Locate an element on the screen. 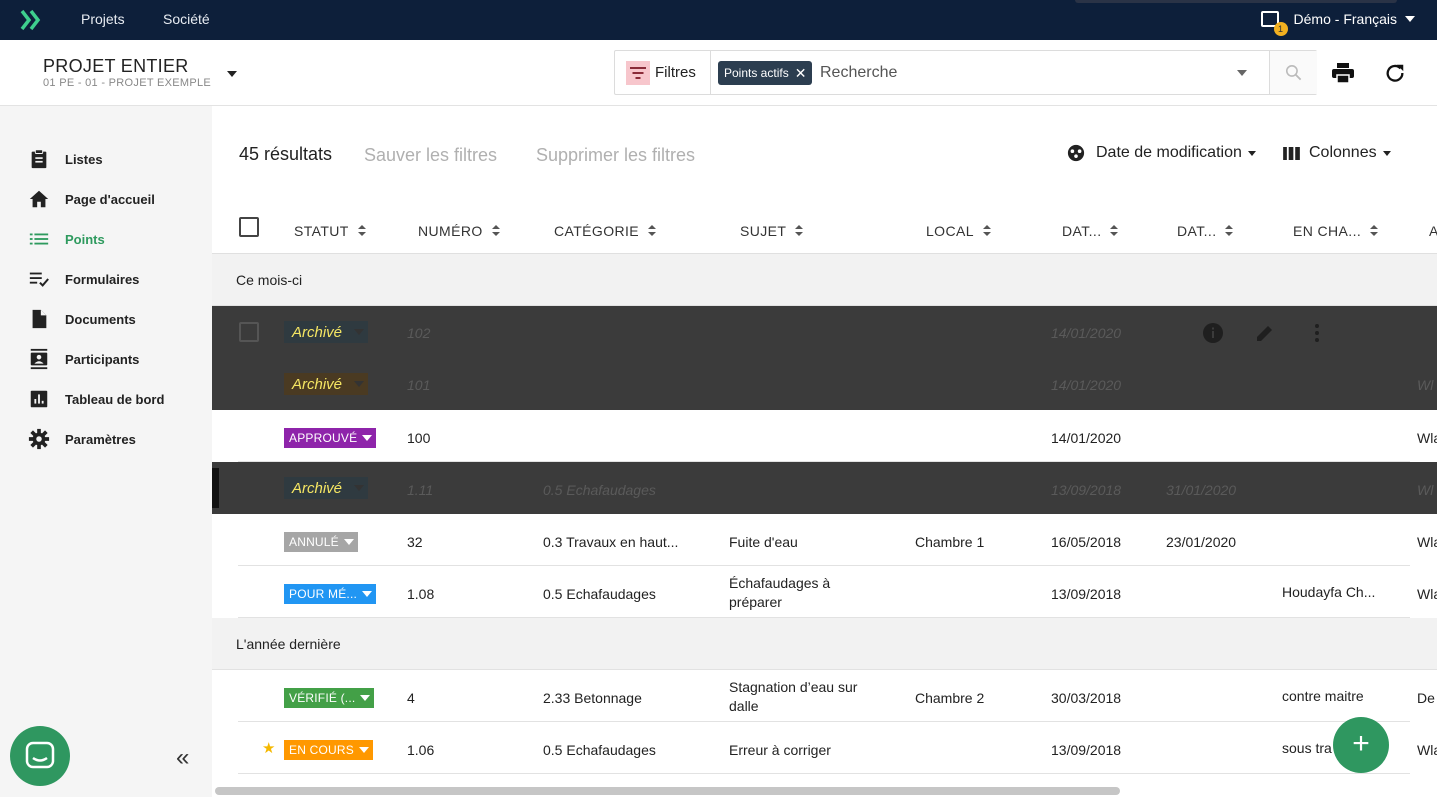  sort-dropdown: Date de modification is located at coordinates (1161, 153).